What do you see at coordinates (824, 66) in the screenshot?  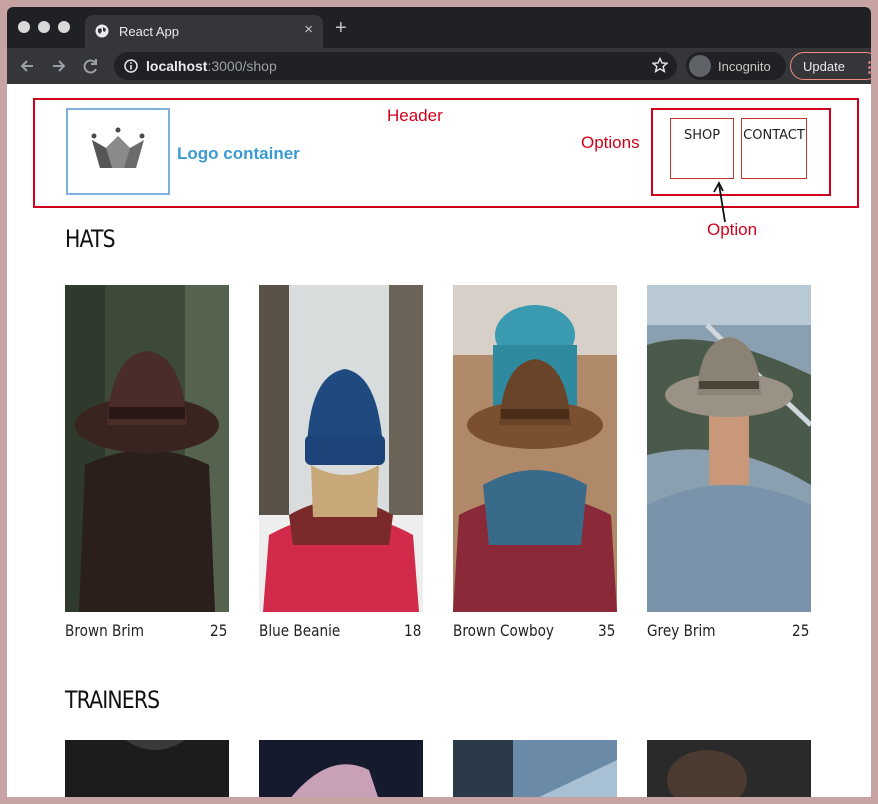 I see `update-label: Update` at bounding box center [824, 66].